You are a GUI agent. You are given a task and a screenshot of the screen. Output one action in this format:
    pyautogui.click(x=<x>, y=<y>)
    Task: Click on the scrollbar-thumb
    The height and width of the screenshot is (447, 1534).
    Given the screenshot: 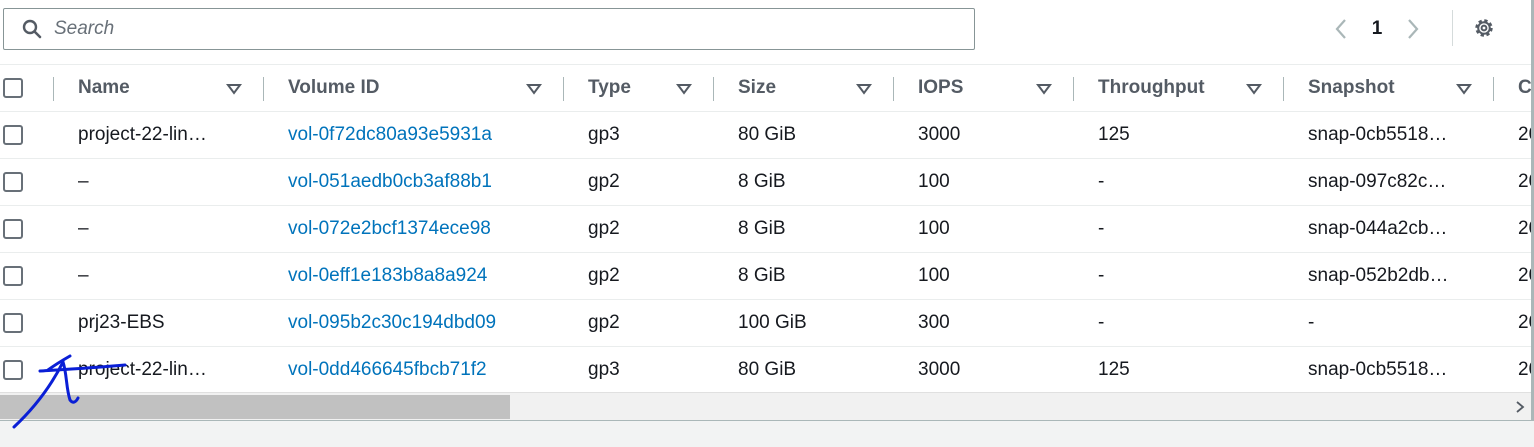 What is the action you would take?
    pyautogui.click(x=255, y=407)
    